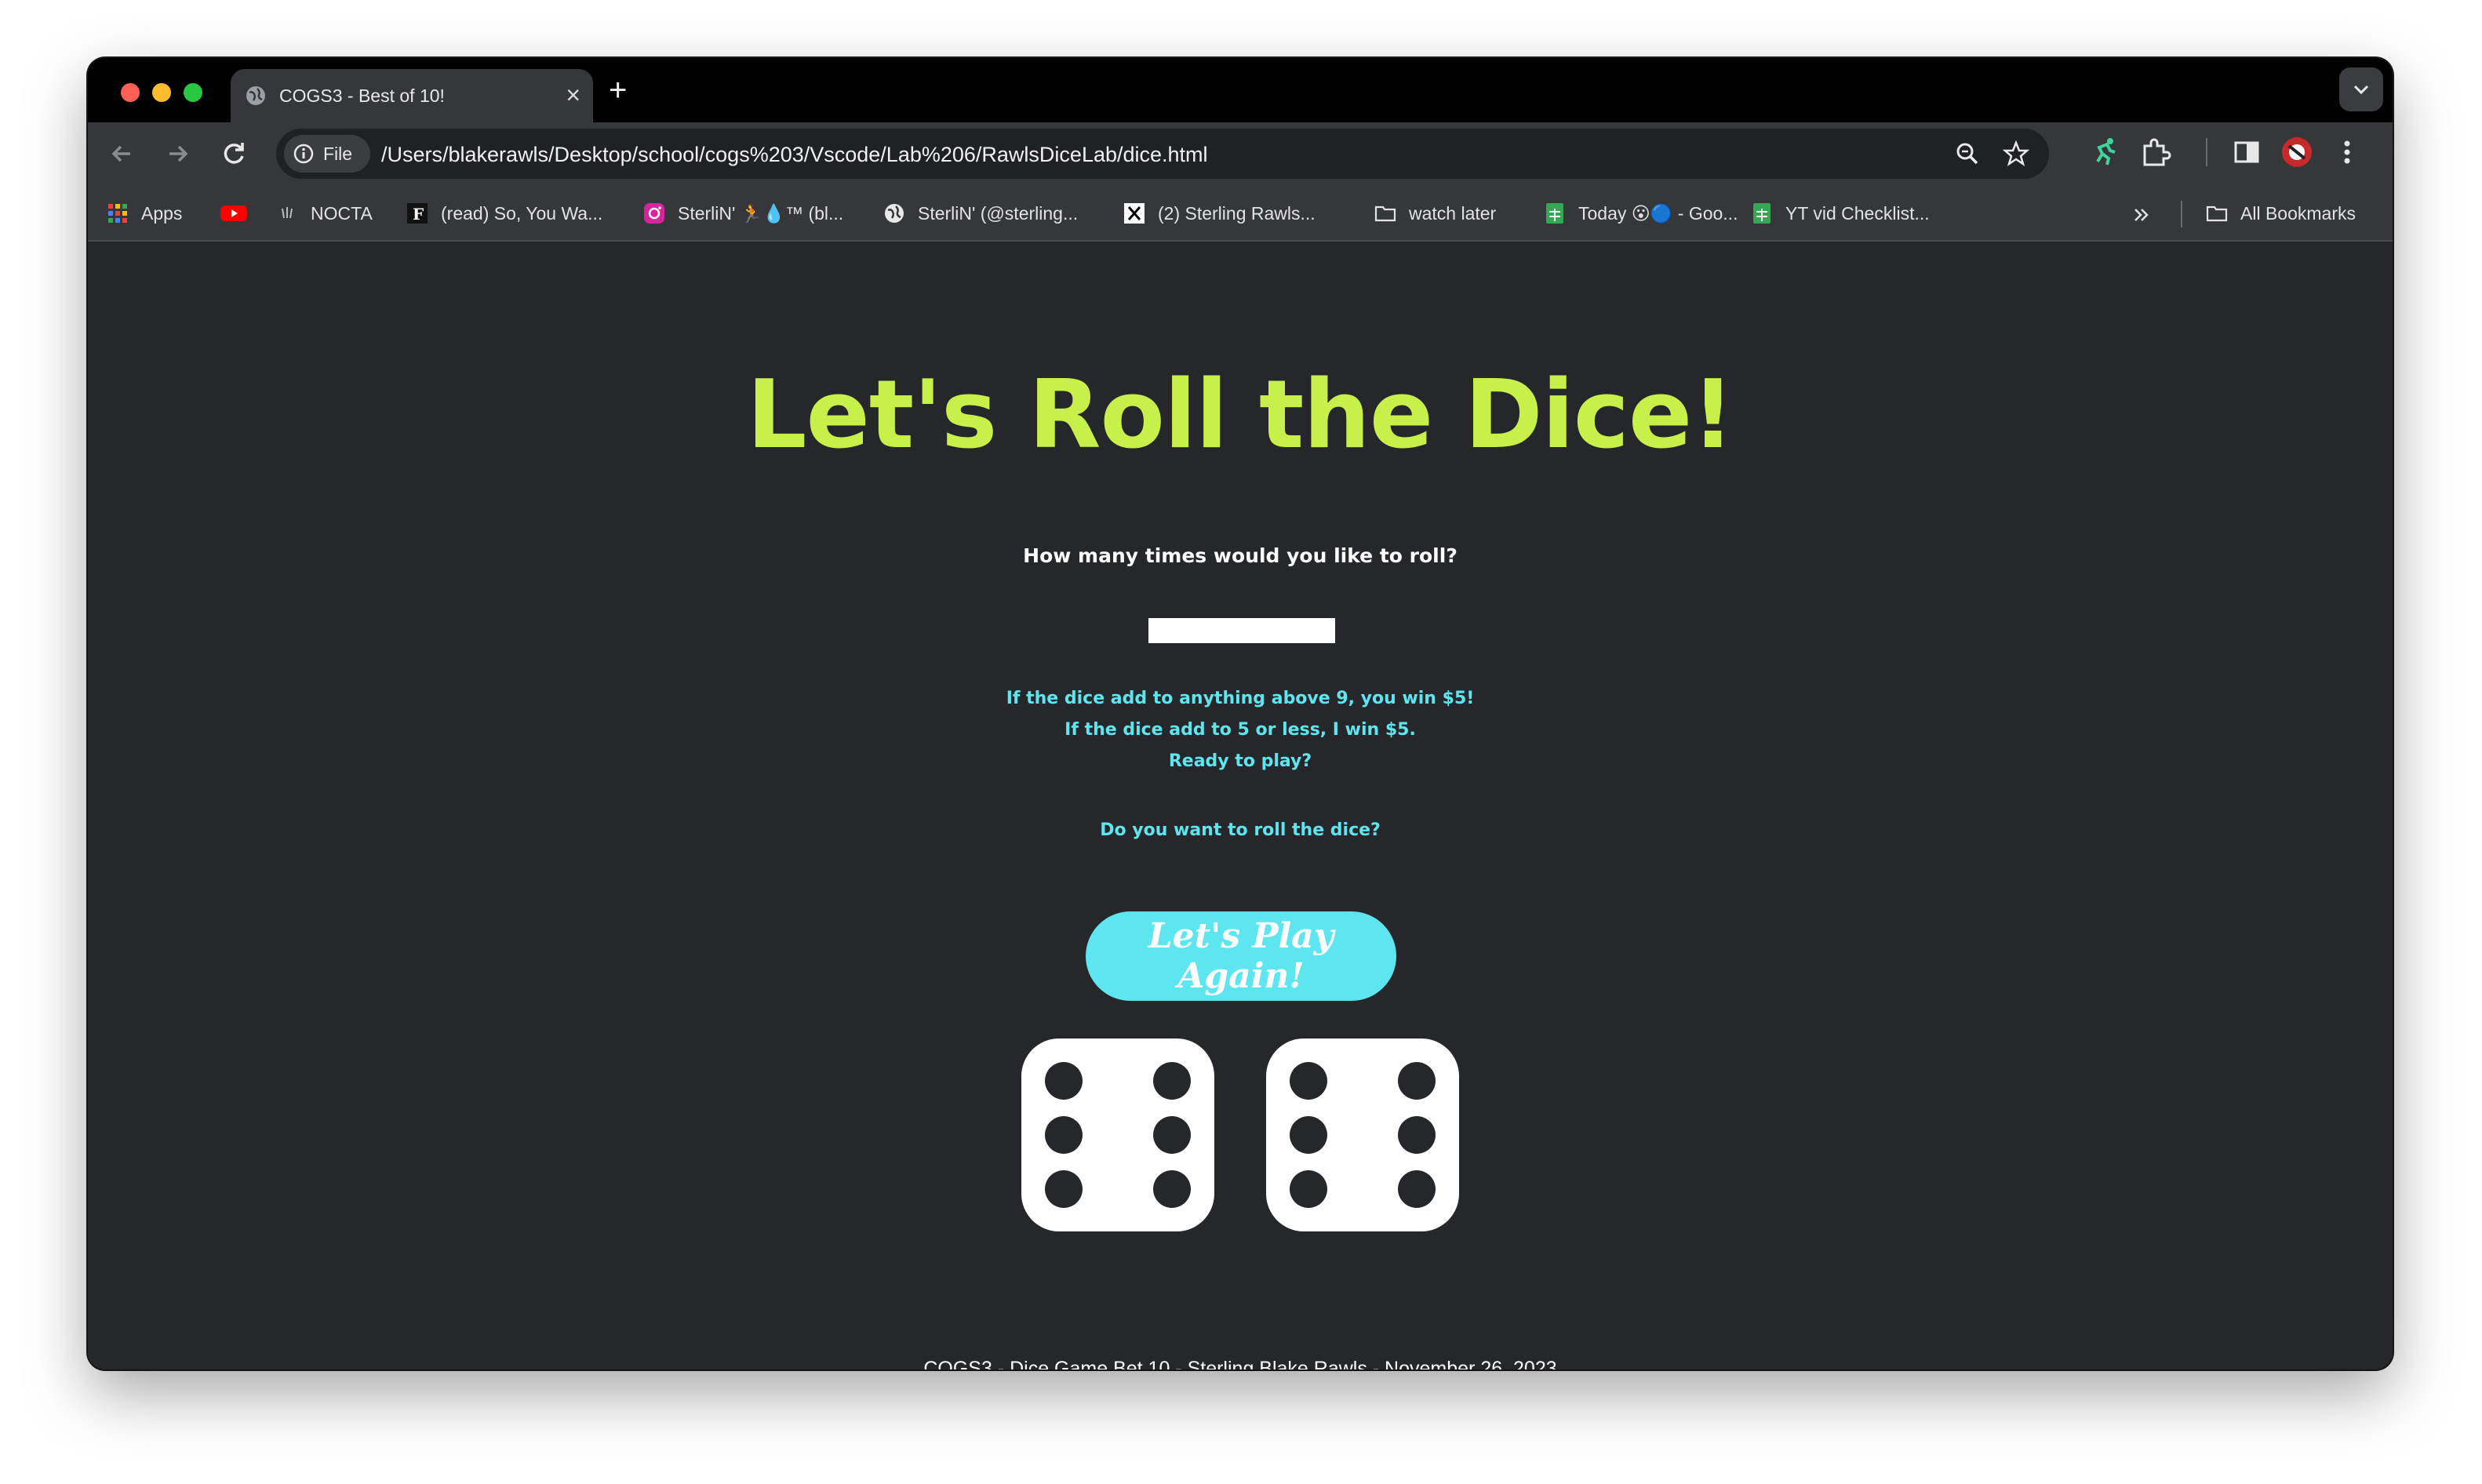 Image resolution: width=2482 pixels, height=1484 pixels. What do you see at coordinates (2246, 152) in the screenshot?
I see `side-panel-icon` at bounding box center [2246, 152].